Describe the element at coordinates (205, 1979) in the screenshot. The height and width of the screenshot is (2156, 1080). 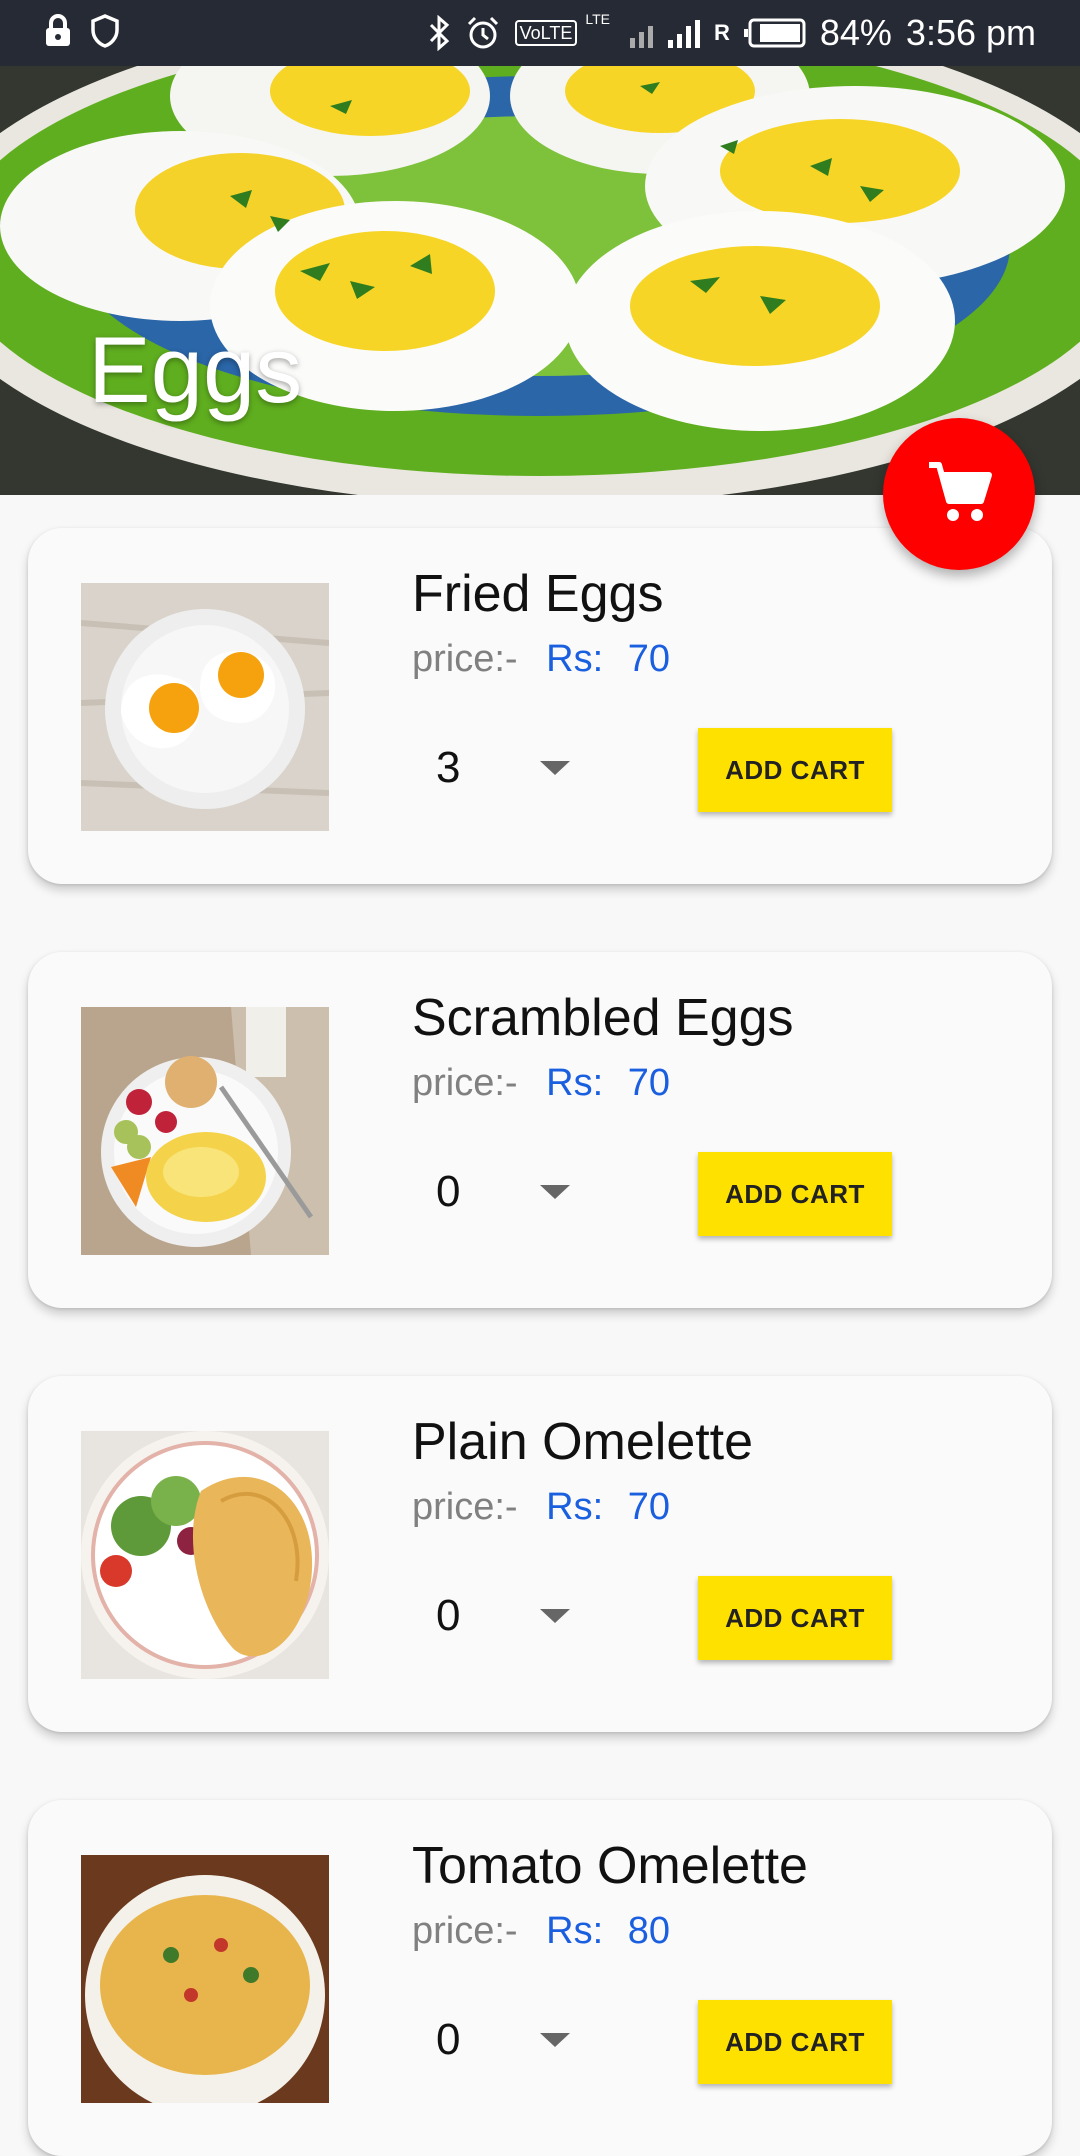
I see `item-image-tomato-omelette` at that location.